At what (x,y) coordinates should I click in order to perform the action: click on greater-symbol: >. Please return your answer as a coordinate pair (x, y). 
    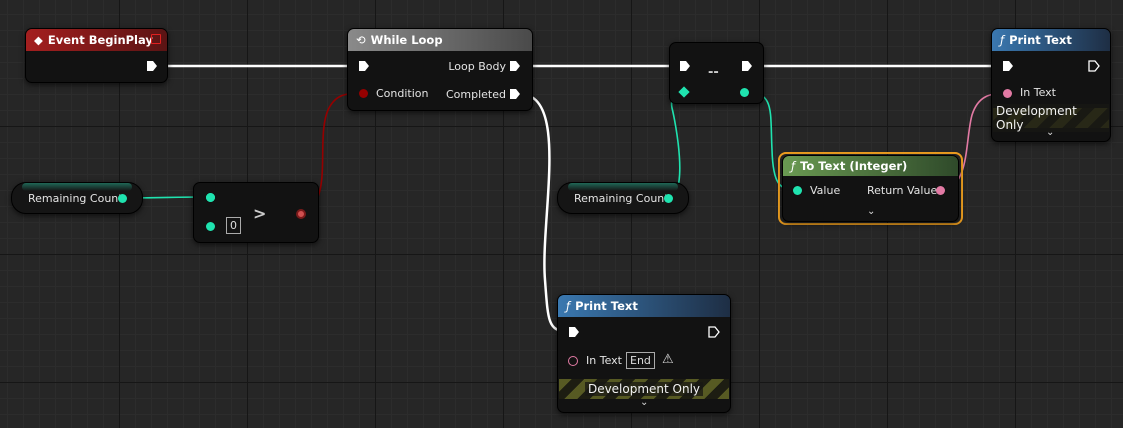
    Looking at the image, I should click on (260, 213).